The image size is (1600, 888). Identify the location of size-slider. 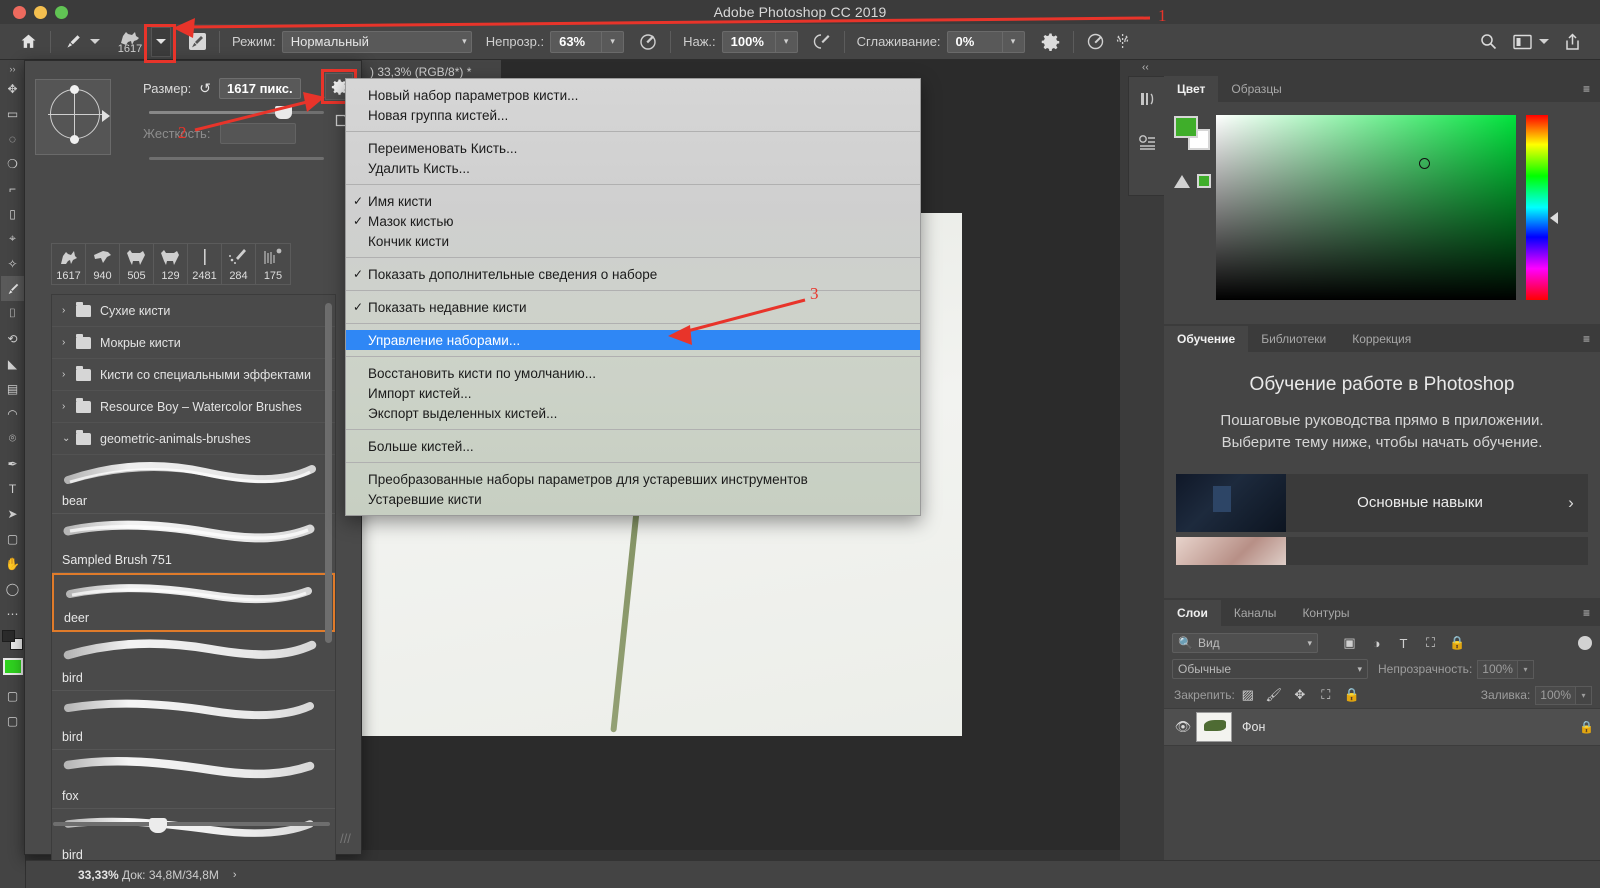
(236, 112).